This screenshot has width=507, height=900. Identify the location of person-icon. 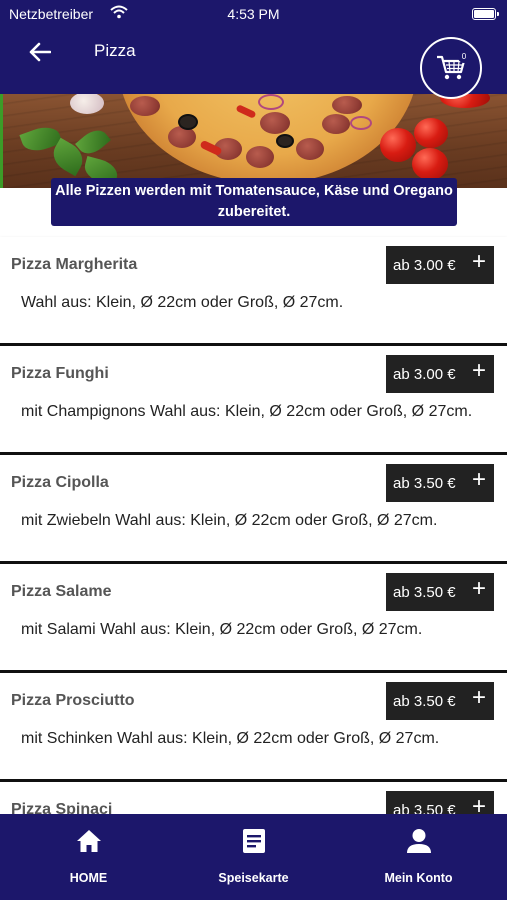
(418, 841).